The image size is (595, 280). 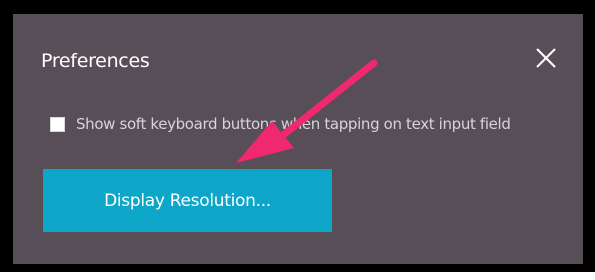 I want to click on close-button, so click(x=546, y=58).